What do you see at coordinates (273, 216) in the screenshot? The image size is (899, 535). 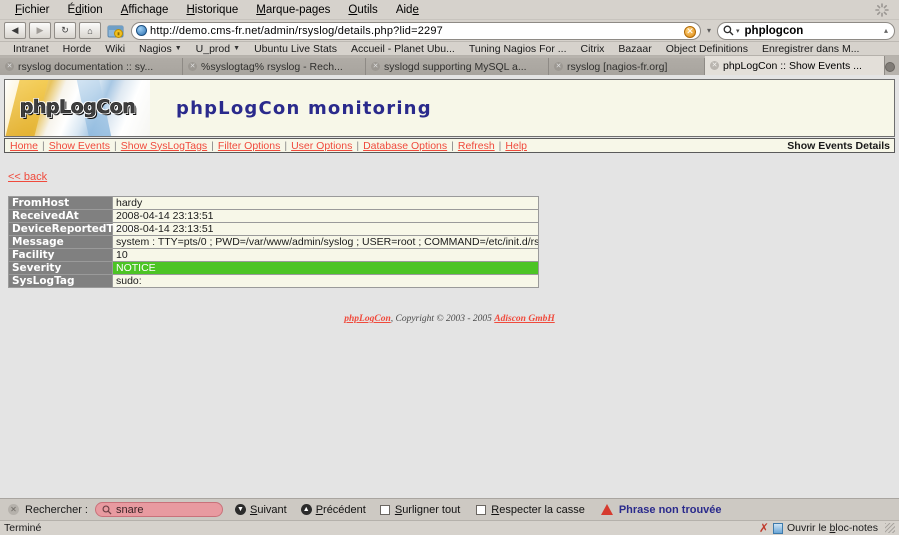 I see `table-row: ReceivedAt 2008-04-14 23:13:51` at bounding box center [273, 216].